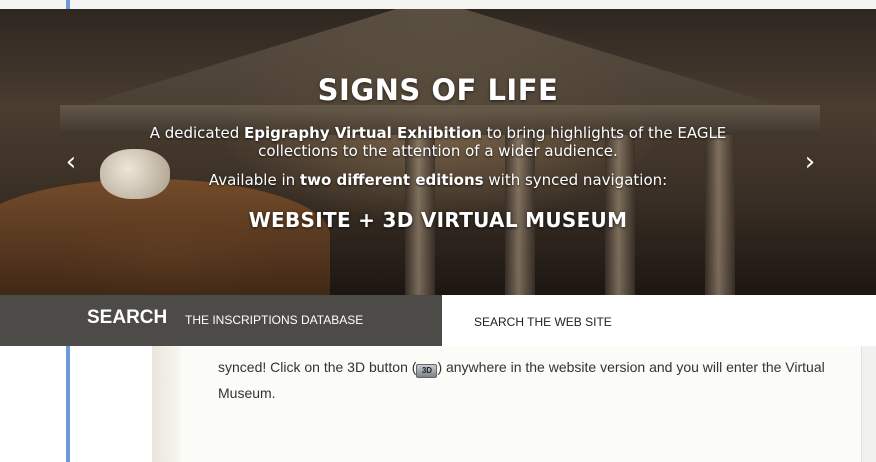  Describe the element at coordinates (438, 90) in the screenshot. I see `hero-title: SIGNS OF LIFE` at that location.